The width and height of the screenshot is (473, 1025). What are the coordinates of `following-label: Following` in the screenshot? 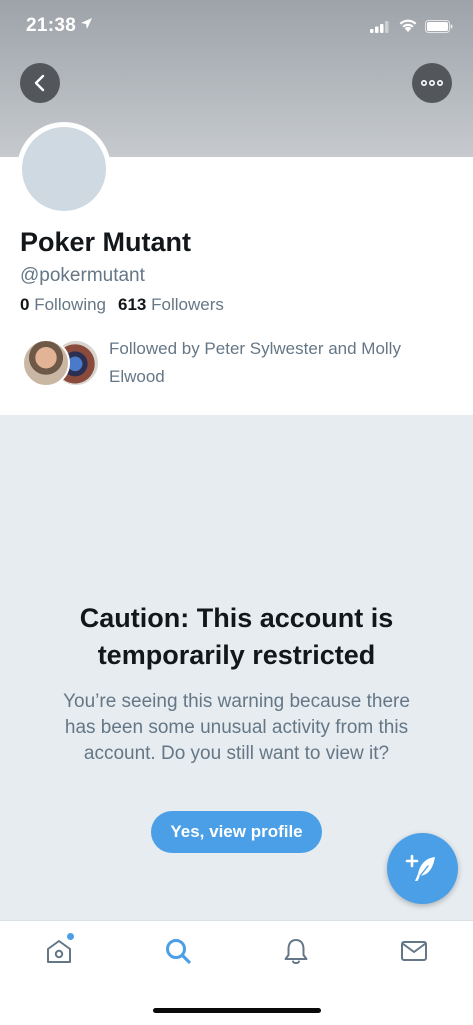 It's located at (70, 304).